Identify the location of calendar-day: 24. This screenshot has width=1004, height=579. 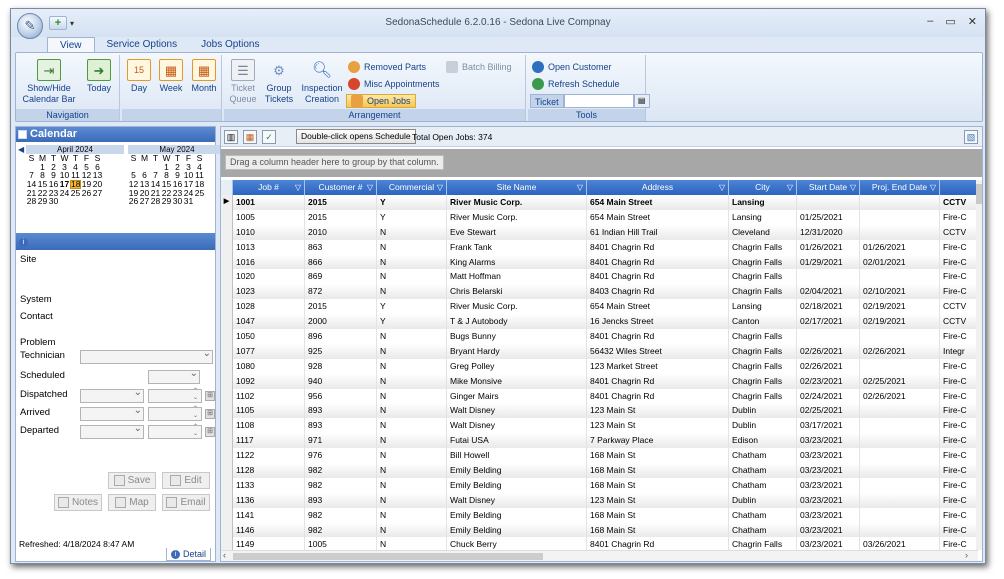
(64, 193).